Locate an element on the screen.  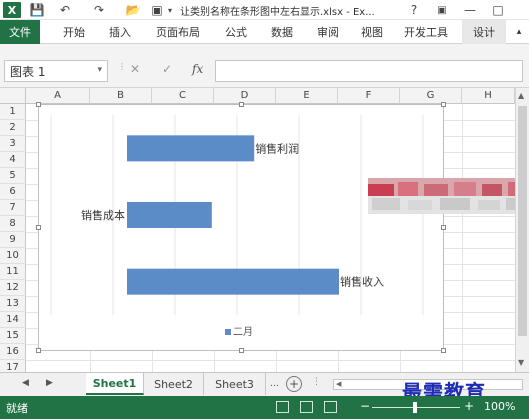
minimize-icon: — is located at coordinates (470, 10).